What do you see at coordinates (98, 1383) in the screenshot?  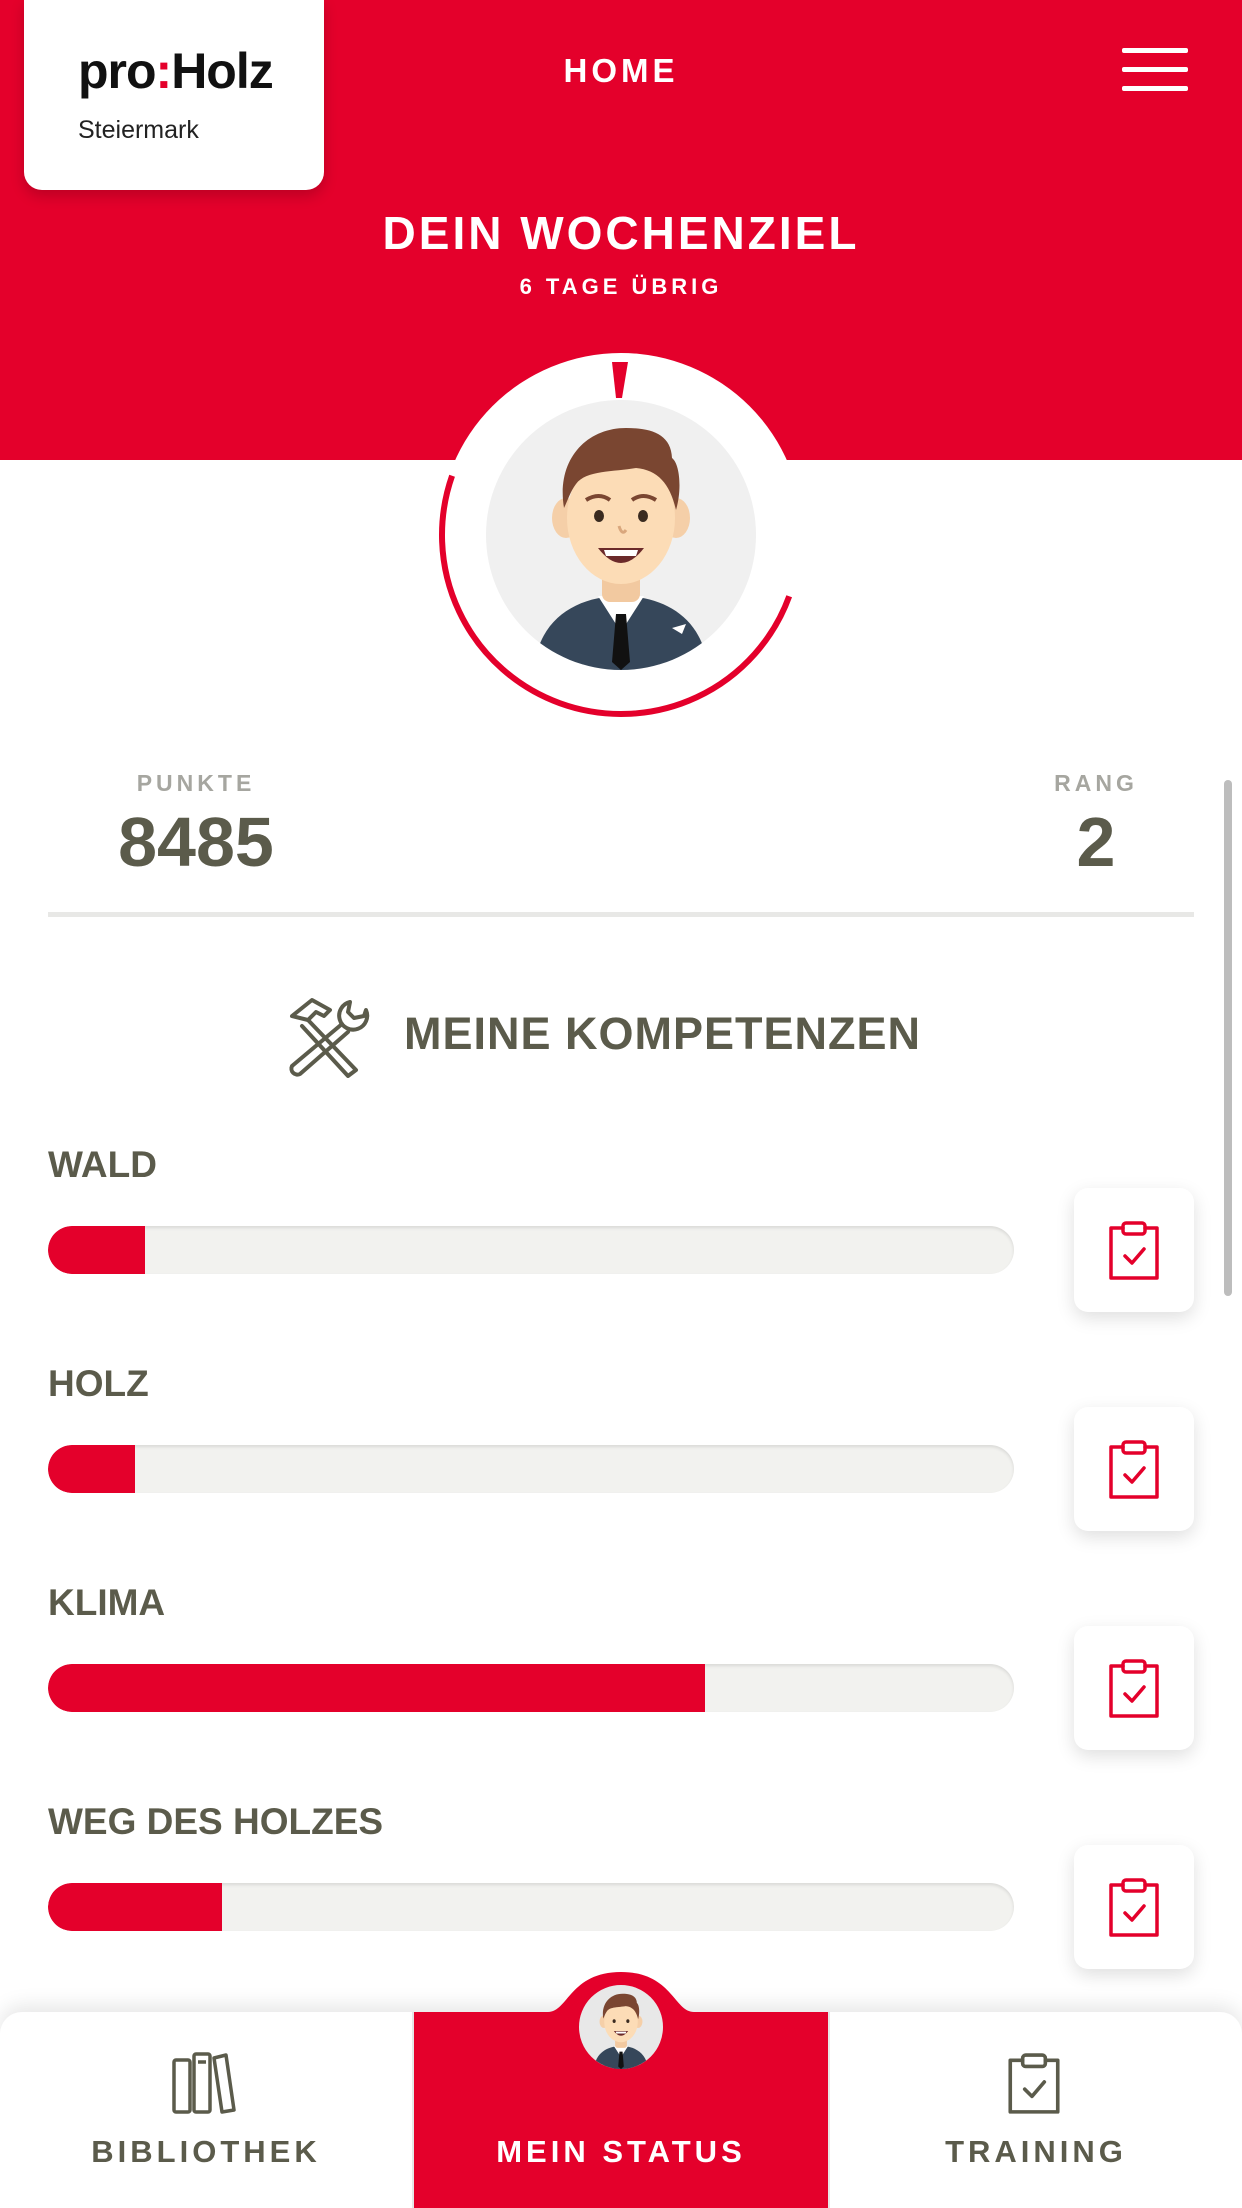 I see `competency-label-holz: HOLZ` at bounding box center [98, 1383].